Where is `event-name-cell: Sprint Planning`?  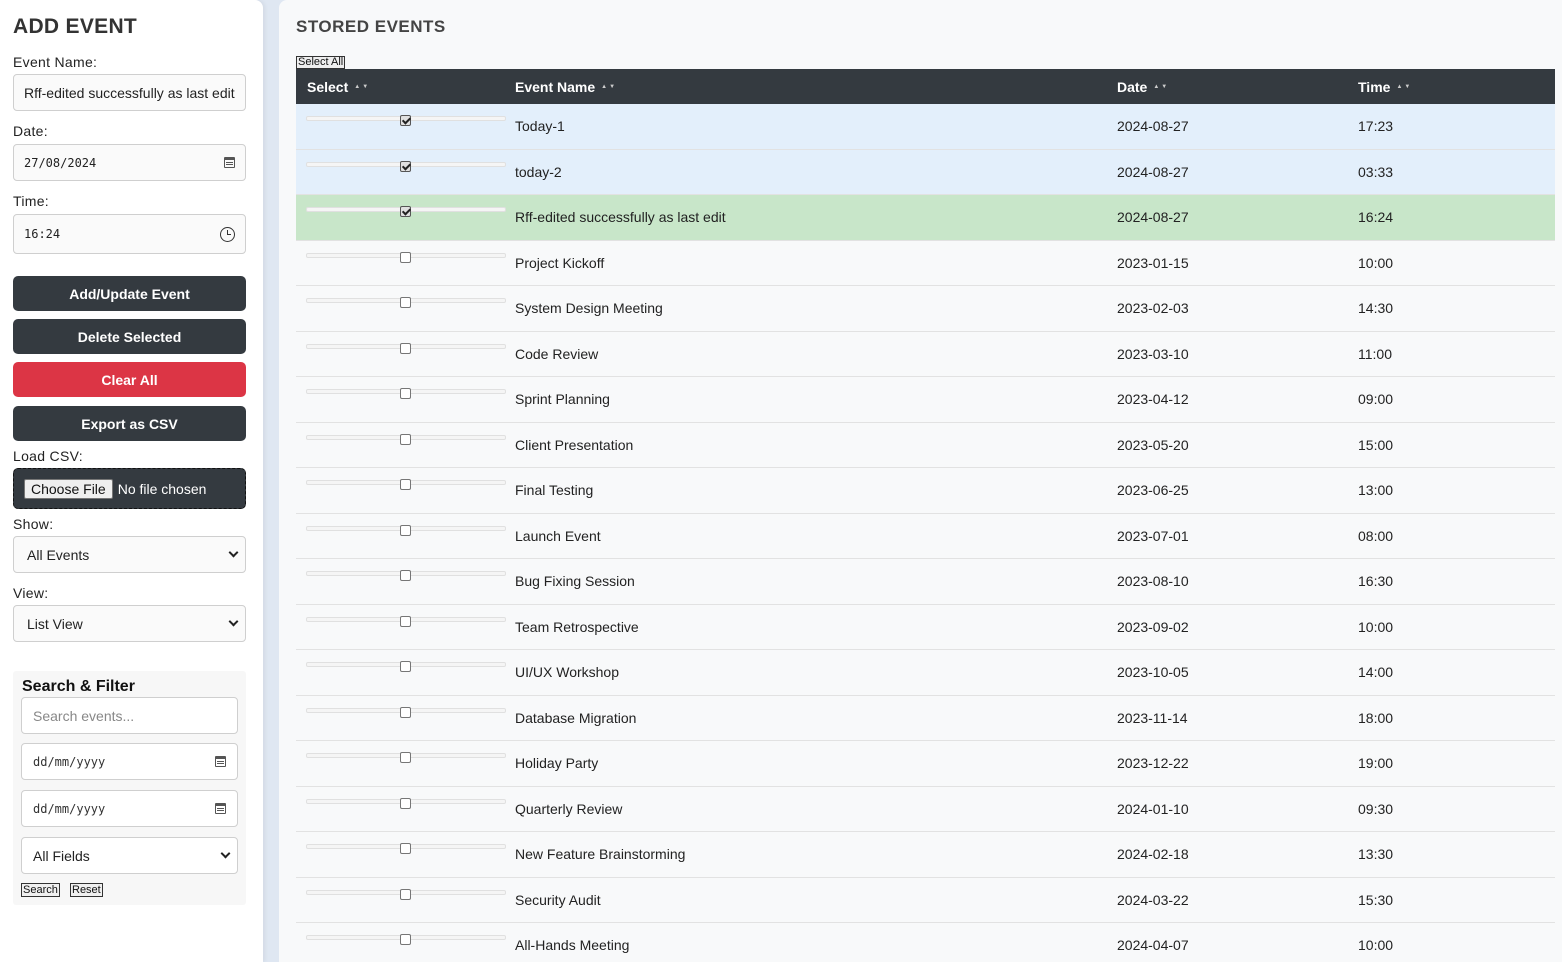
event-name-cell: Sprint Planning is located at coordinates (562, 399).